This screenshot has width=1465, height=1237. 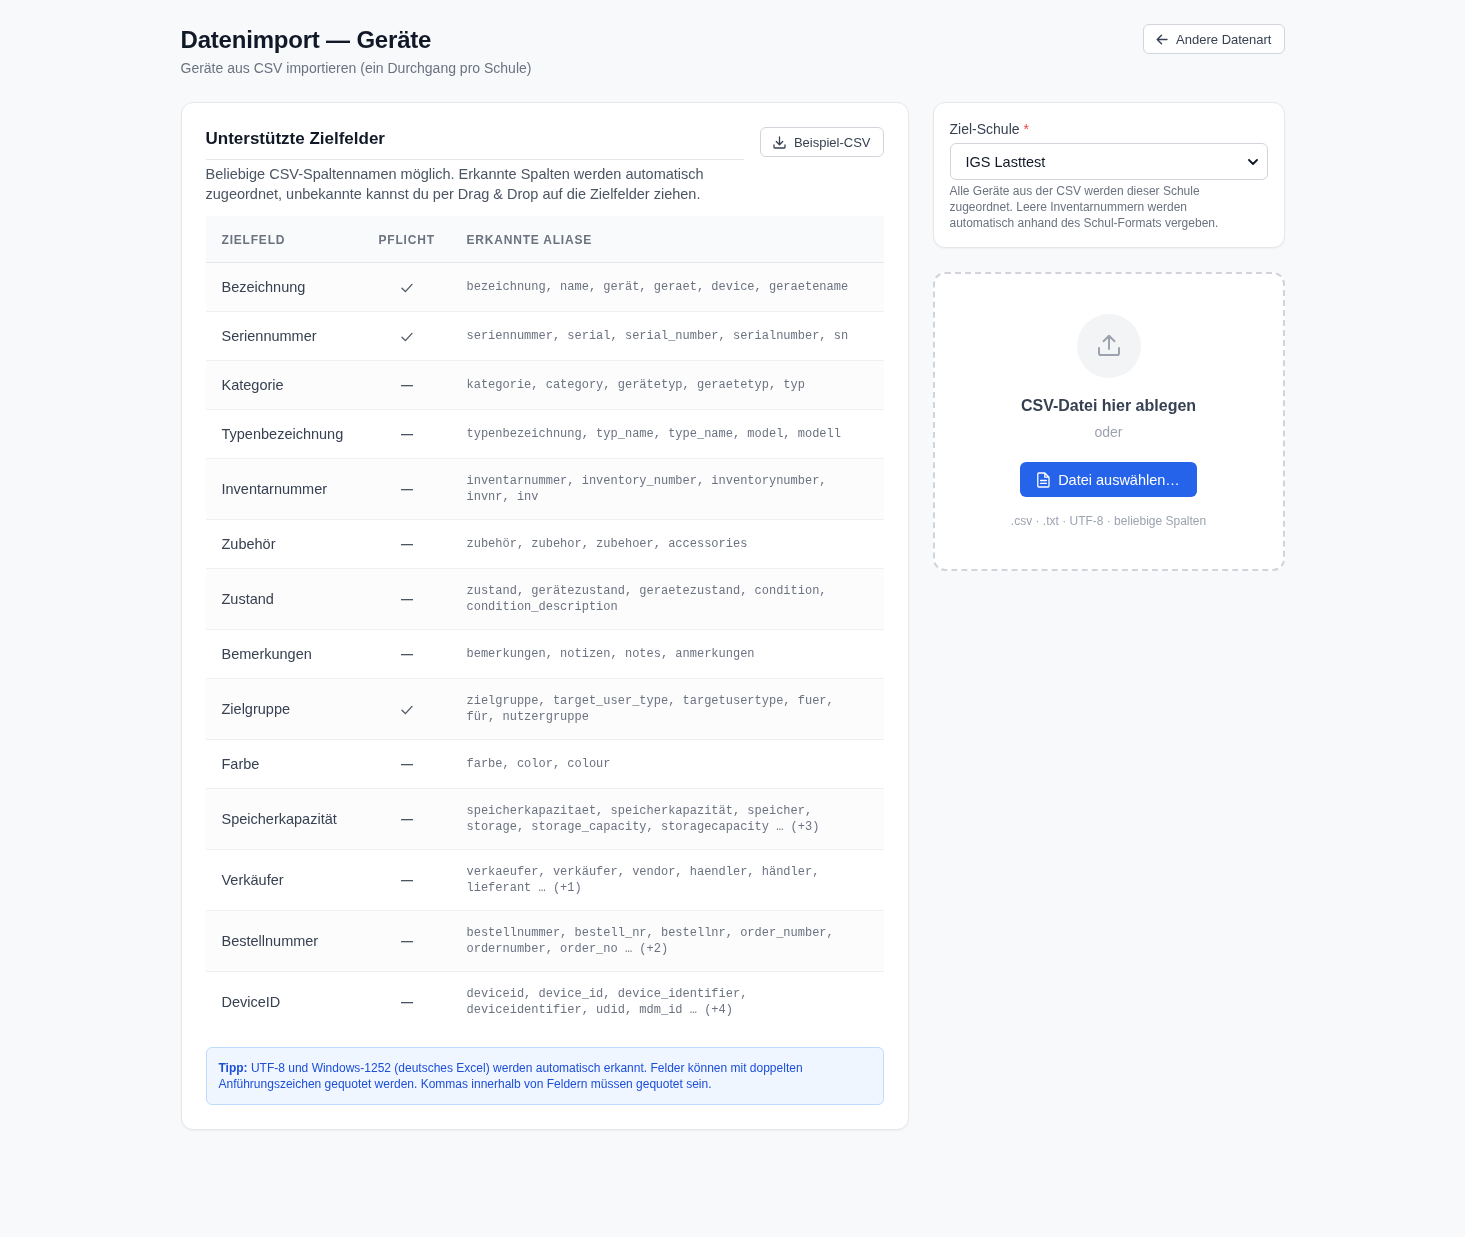 What do you see at coordinates (661, 880) in the screenshot?
I see `alias-list: verkaeufer, verkäufer, vendor, haendler, händler, lieferant … (+1)` at bounding box center [661, 880].